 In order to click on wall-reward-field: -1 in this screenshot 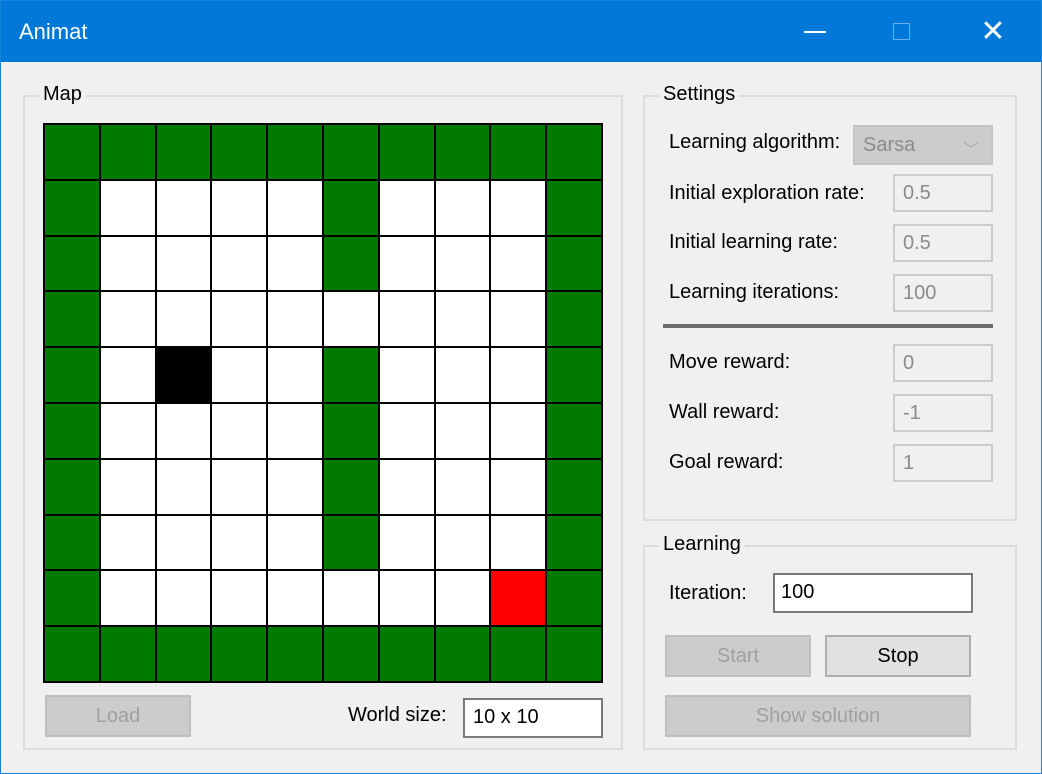, I will do `click(943, 413)`.